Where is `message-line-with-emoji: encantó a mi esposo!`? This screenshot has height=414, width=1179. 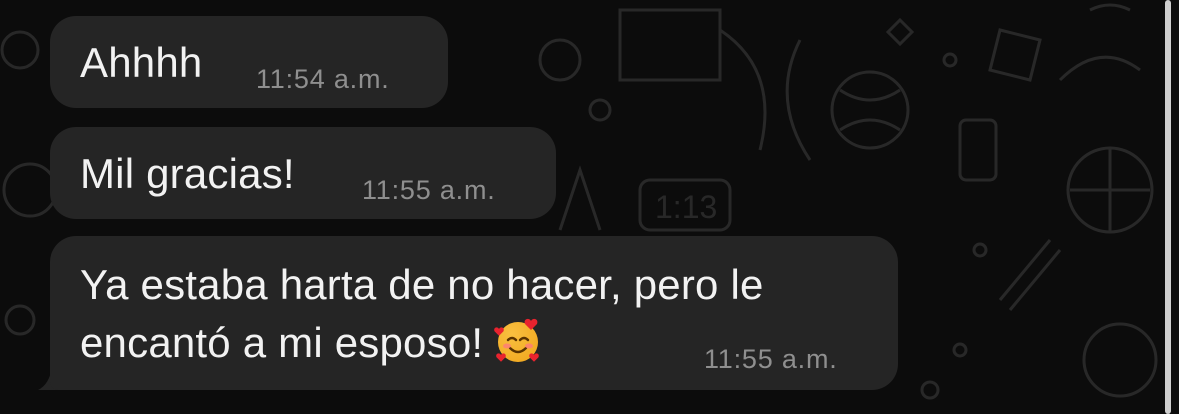
message-line-with-emoji: encantó a mi esposo! is located at coordinates (422, 343).